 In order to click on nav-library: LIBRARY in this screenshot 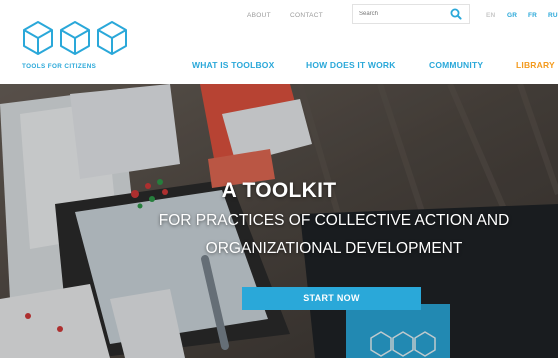, I will do `click(535, 65)`.